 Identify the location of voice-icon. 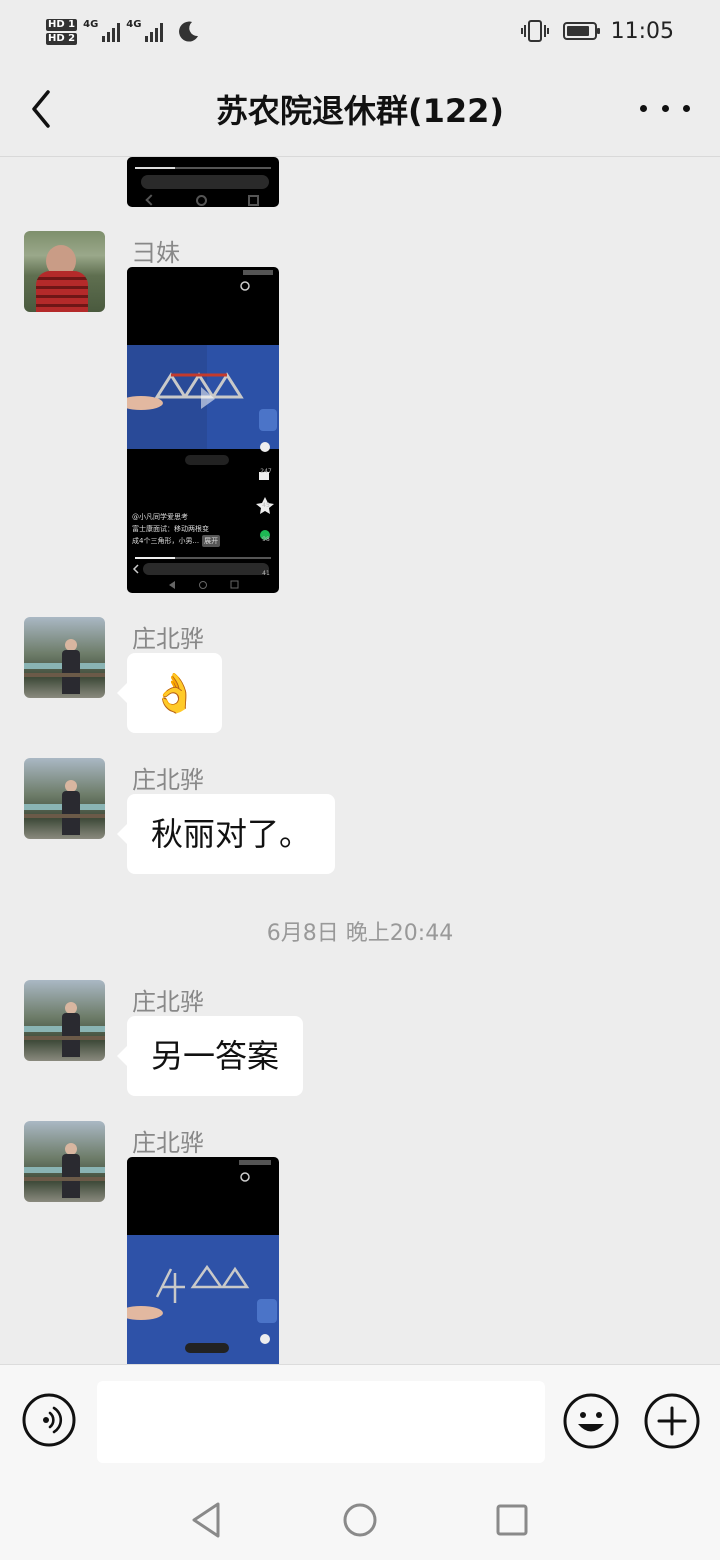
(49, 1420).